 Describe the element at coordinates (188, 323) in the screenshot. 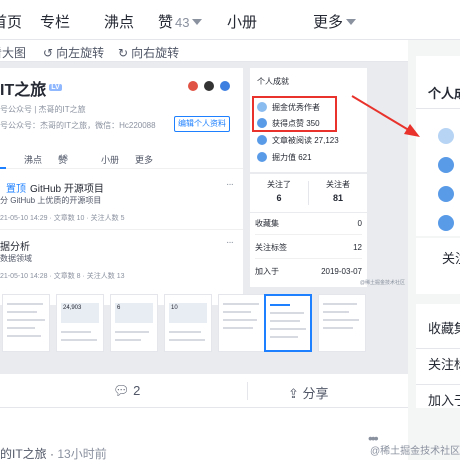

I see `thumbnail: 10` at that location.